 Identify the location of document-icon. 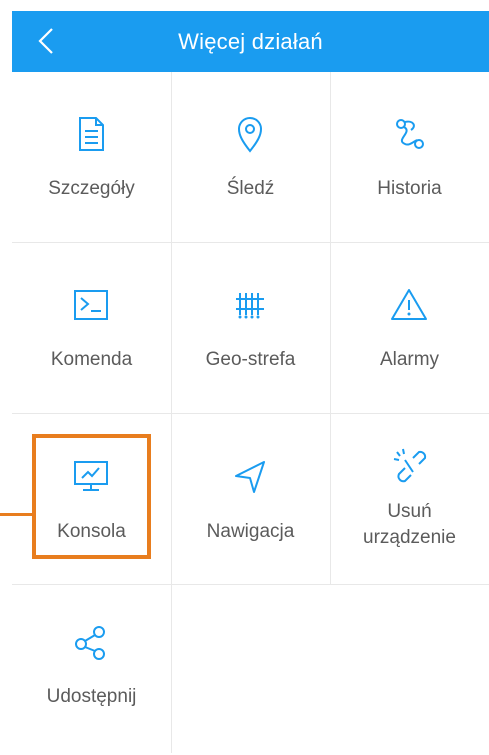
(91, 134).